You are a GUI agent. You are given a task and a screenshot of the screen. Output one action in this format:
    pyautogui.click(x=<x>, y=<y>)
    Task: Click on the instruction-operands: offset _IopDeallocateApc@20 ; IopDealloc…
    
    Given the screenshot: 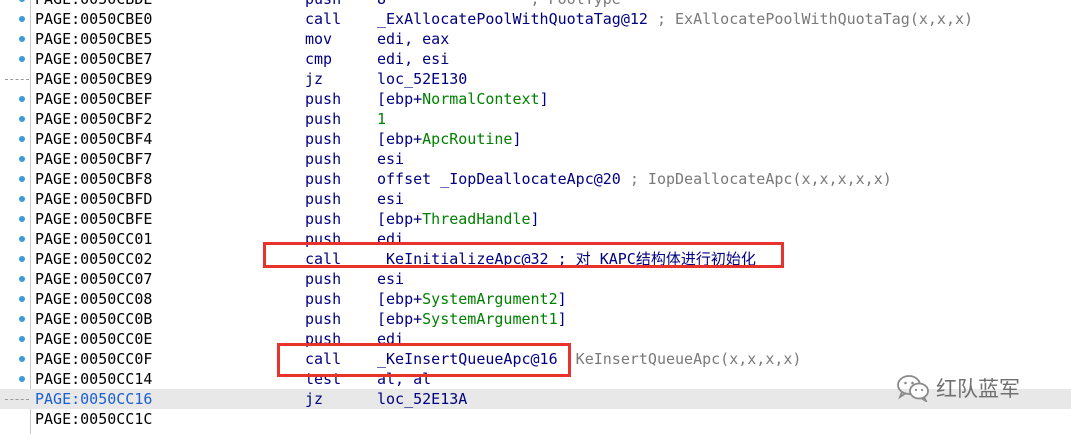 What is the action you would take?
    pyautogui.click(x=634, y=179)
    